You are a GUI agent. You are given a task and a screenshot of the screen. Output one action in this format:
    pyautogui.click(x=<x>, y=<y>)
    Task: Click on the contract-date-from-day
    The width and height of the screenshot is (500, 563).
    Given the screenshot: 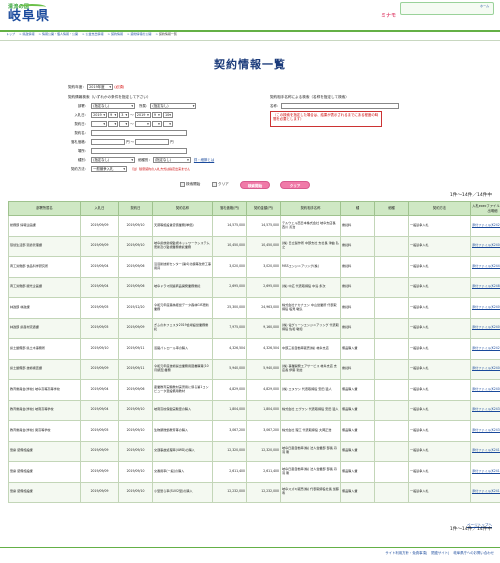 What is the action you would take?
    pyautogui.click(x=124, y=124)
    